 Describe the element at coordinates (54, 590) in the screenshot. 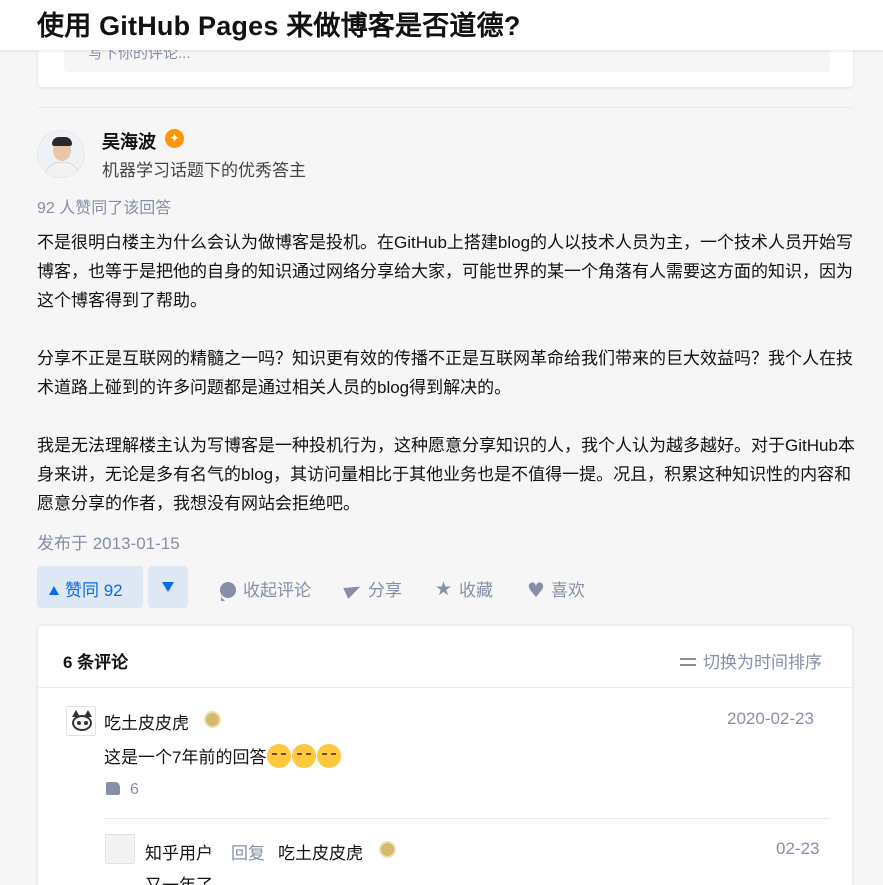

I see `upvote-arrow-icon` at that location.